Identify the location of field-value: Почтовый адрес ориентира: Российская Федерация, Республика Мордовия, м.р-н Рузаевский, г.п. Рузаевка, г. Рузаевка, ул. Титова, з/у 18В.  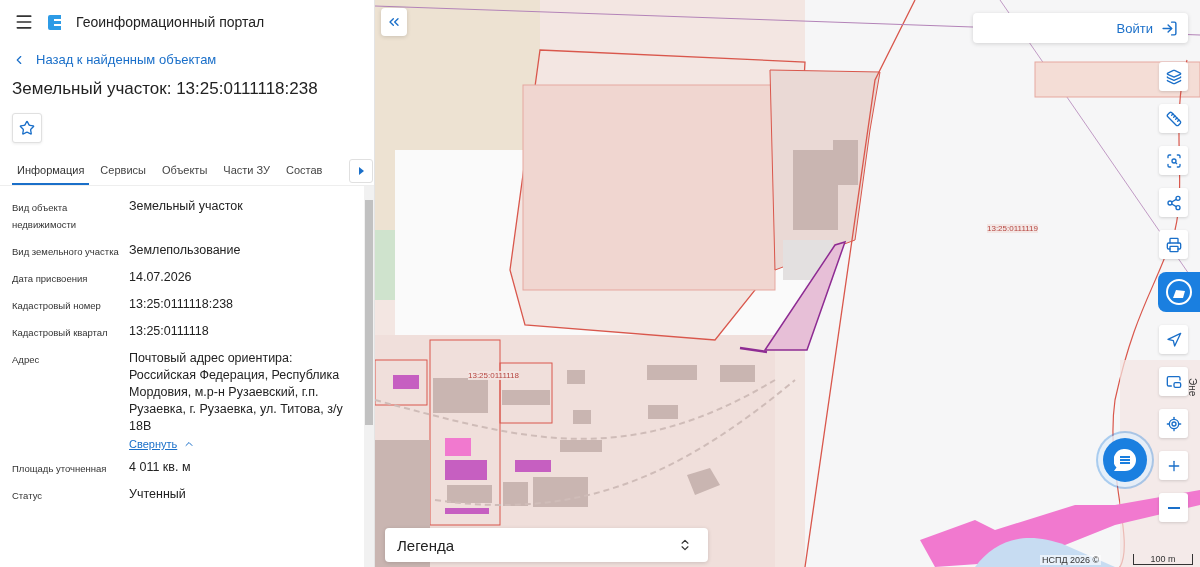
(236, 392).